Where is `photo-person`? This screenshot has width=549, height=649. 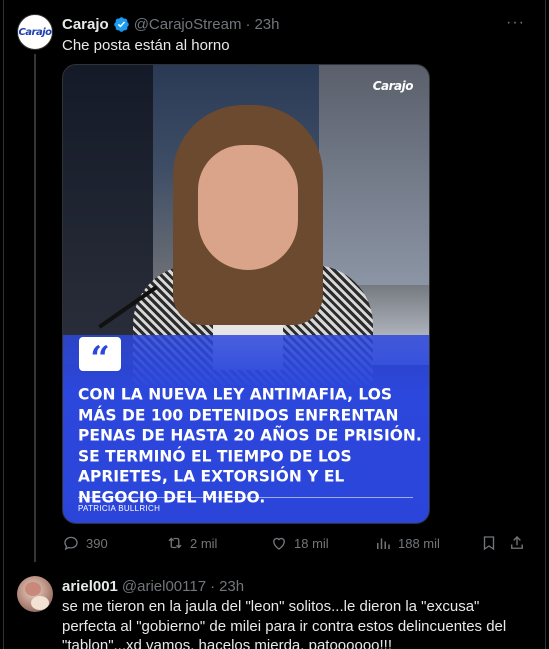
photo-person is located at coordinates (248, 207).